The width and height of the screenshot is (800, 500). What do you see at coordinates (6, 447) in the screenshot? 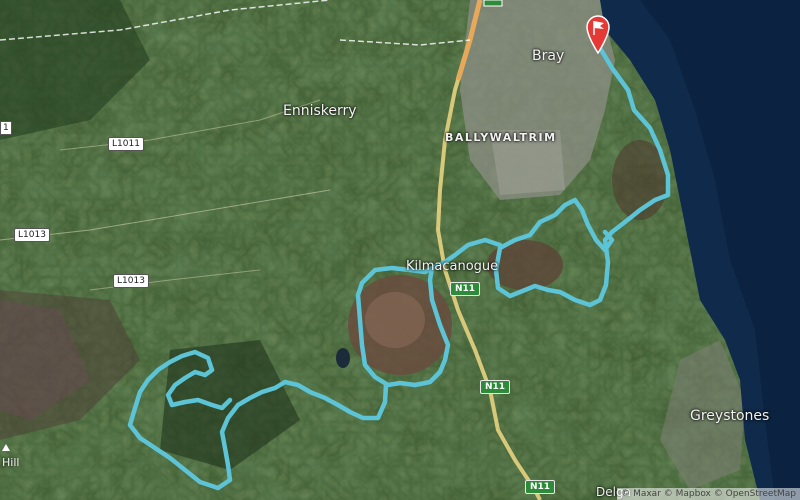
I see `summit-icon` at bounding box center [6, 447].